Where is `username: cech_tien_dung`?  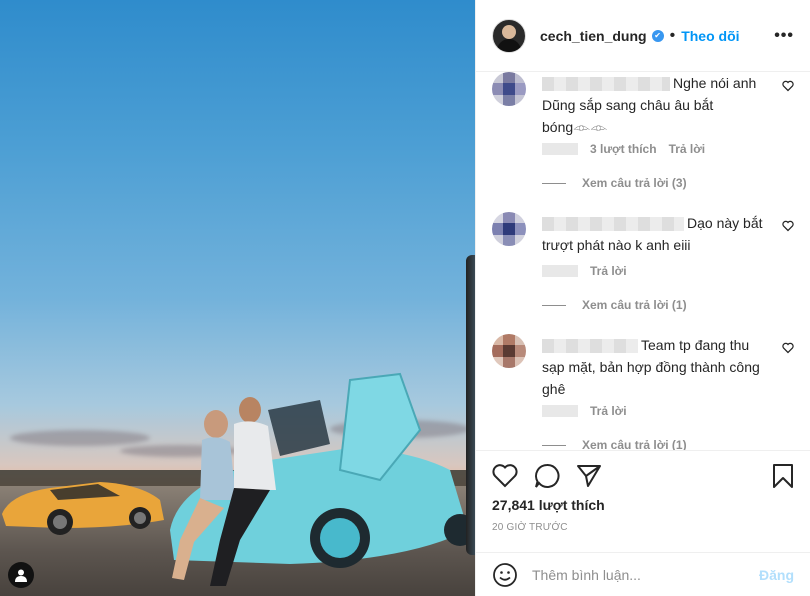 username: cech_tien_dung is located at coordinates (593, 36).